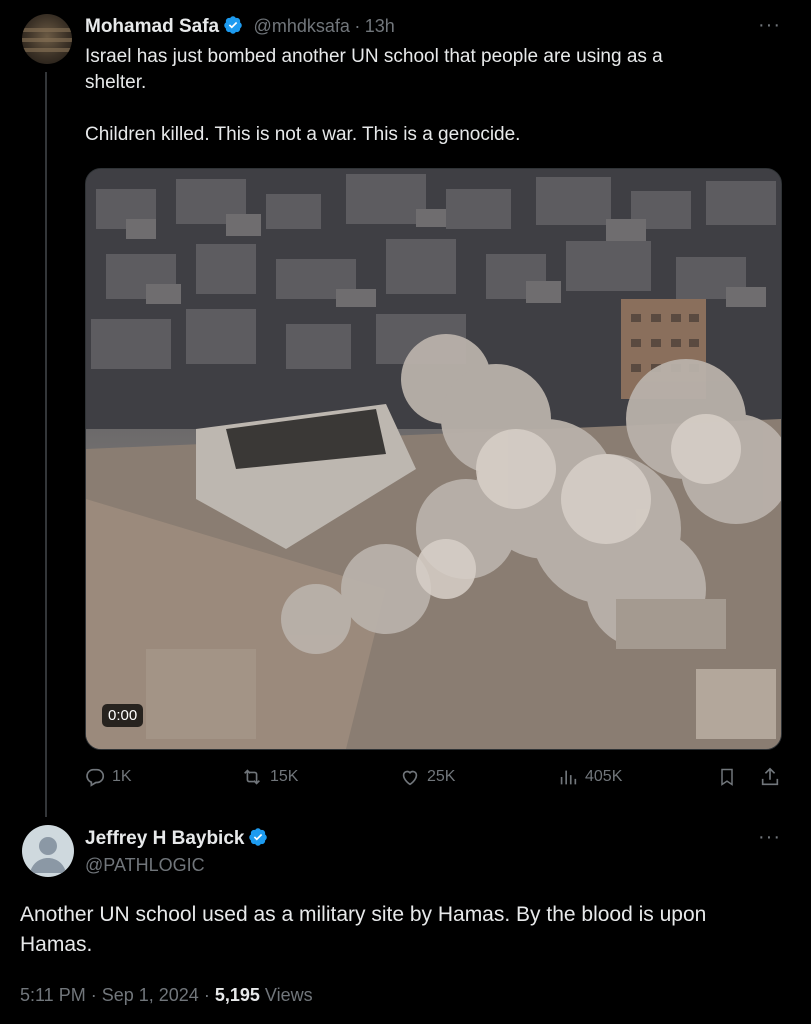 The width and height of the screenshot is (811, 1024). I want to click on bookmark-icon, so click(727, 777).